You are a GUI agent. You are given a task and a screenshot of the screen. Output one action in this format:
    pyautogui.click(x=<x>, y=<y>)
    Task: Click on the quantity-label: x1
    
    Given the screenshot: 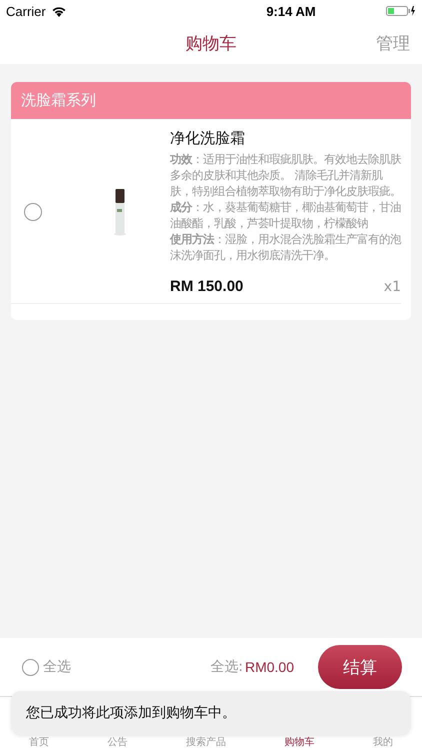 What is the action you would take?
    pyautogui.click(x=392, y=287)
    